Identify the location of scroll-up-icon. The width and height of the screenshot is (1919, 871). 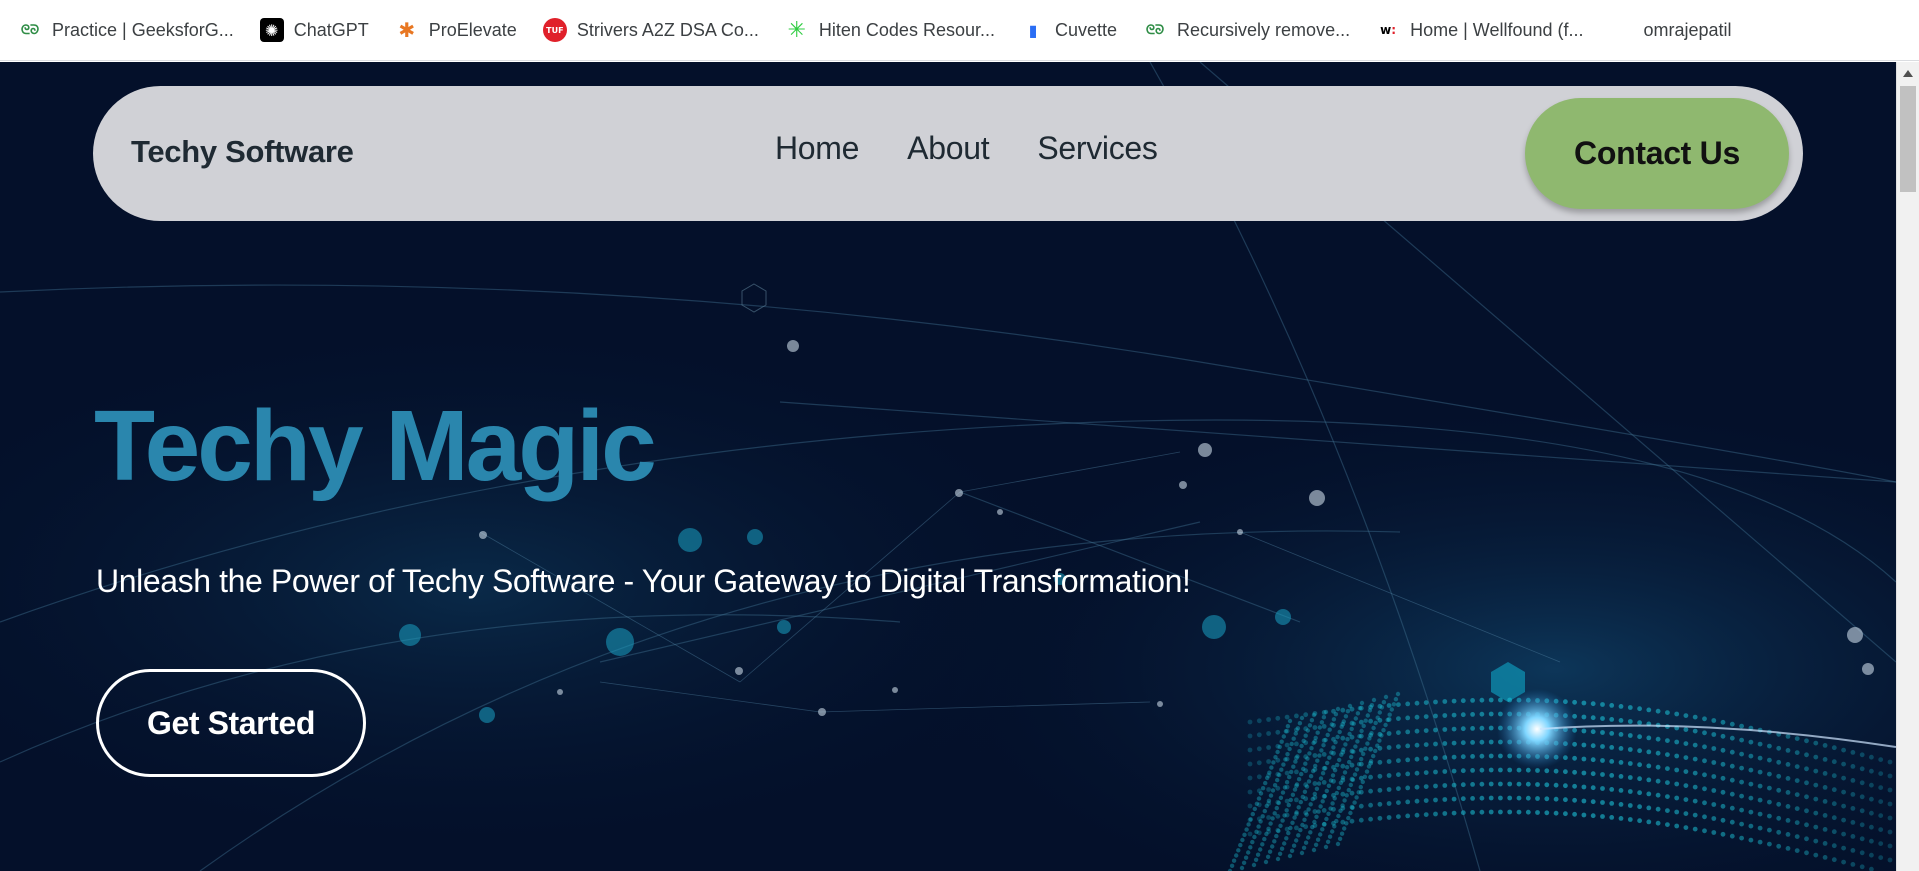
(1908, 73).